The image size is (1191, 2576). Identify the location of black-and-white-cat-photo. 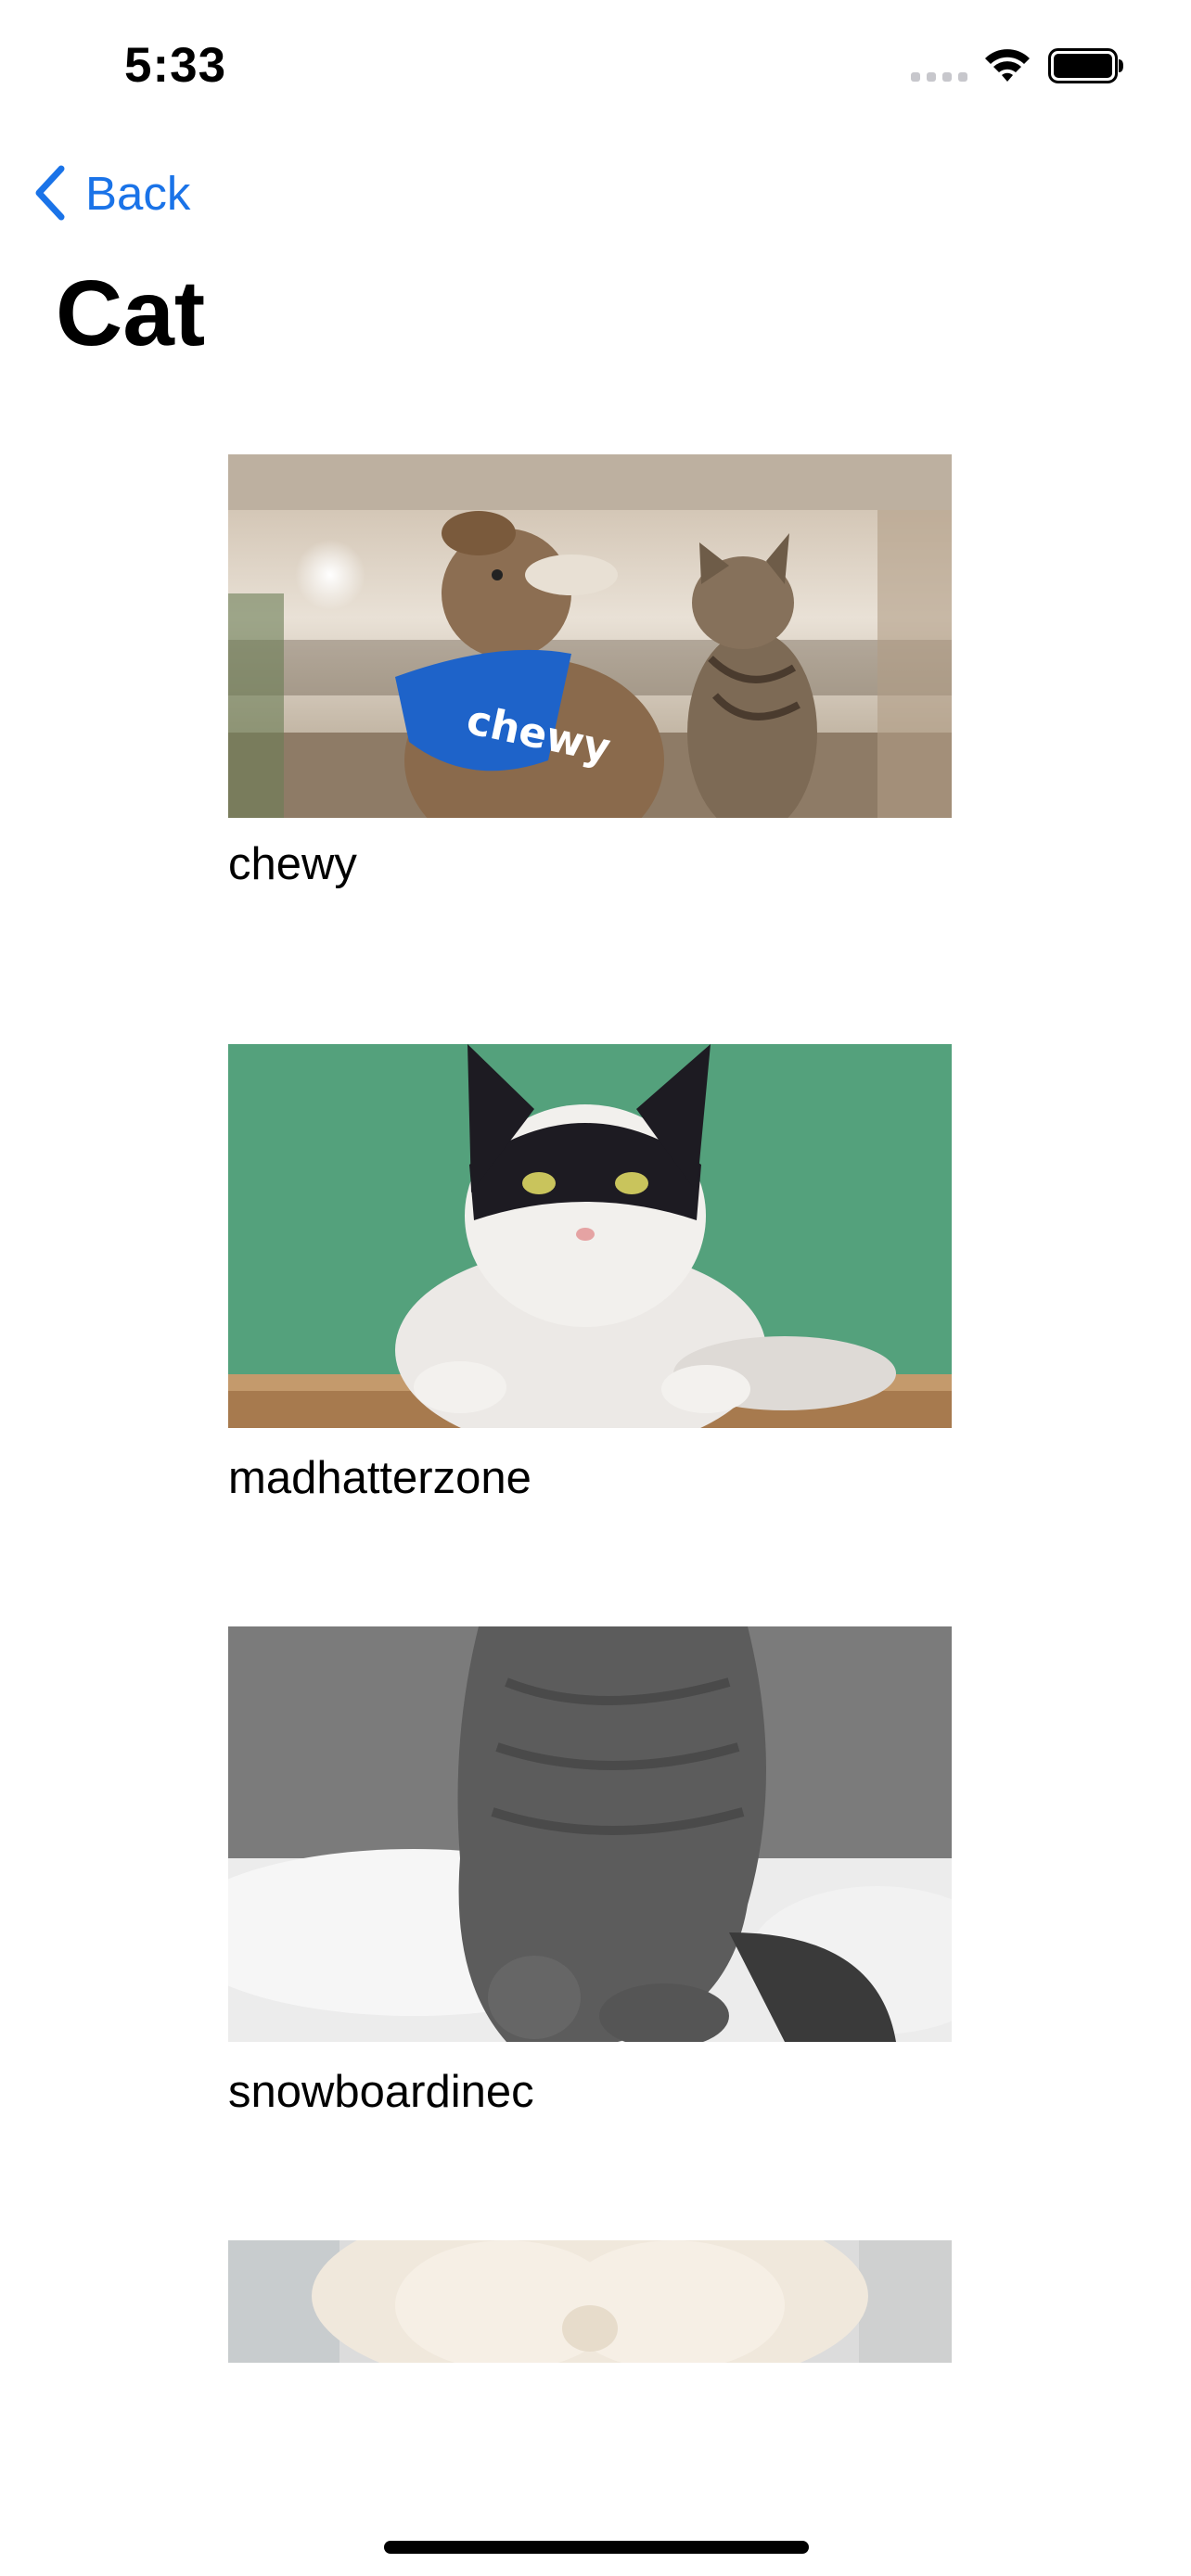
(590, 1236).